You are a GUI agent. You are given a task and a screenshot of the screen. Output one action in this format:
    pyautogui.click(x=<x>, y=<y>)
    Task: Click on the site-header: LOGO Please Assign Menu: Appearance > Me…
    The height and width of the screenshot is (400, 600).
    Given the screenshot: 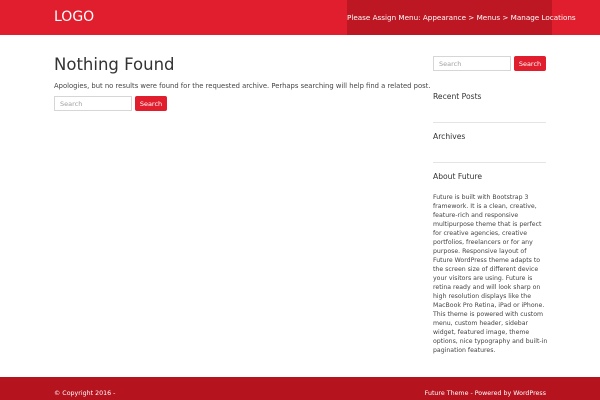 What is the action you would take?
    pyautogui.click(x=300, y=17)
    